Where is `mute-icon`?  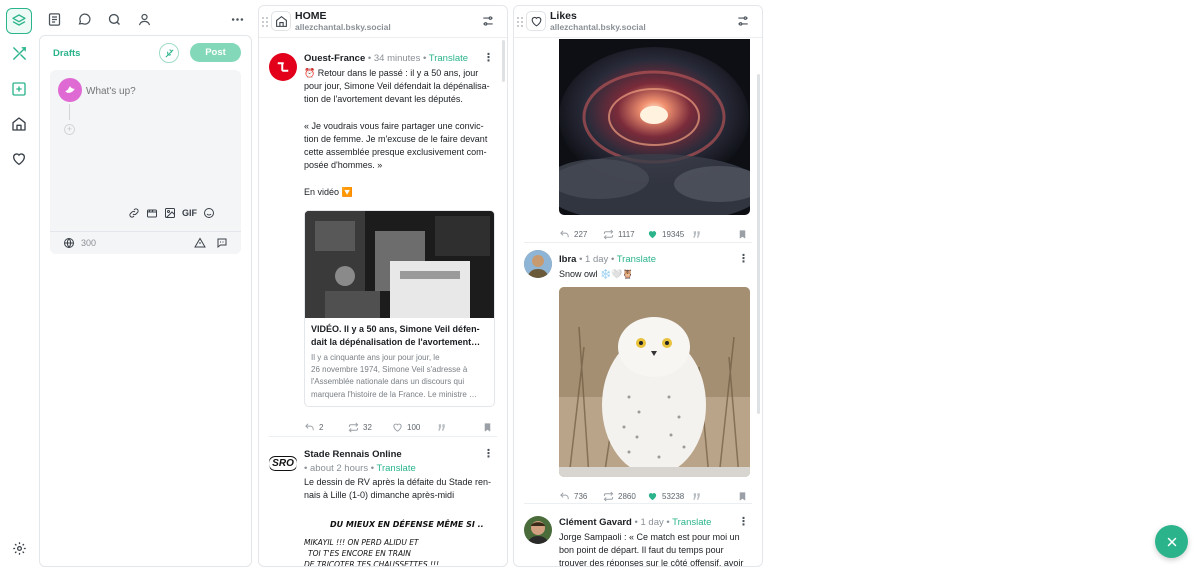 mute-icon is located at coordinates (169, 53).